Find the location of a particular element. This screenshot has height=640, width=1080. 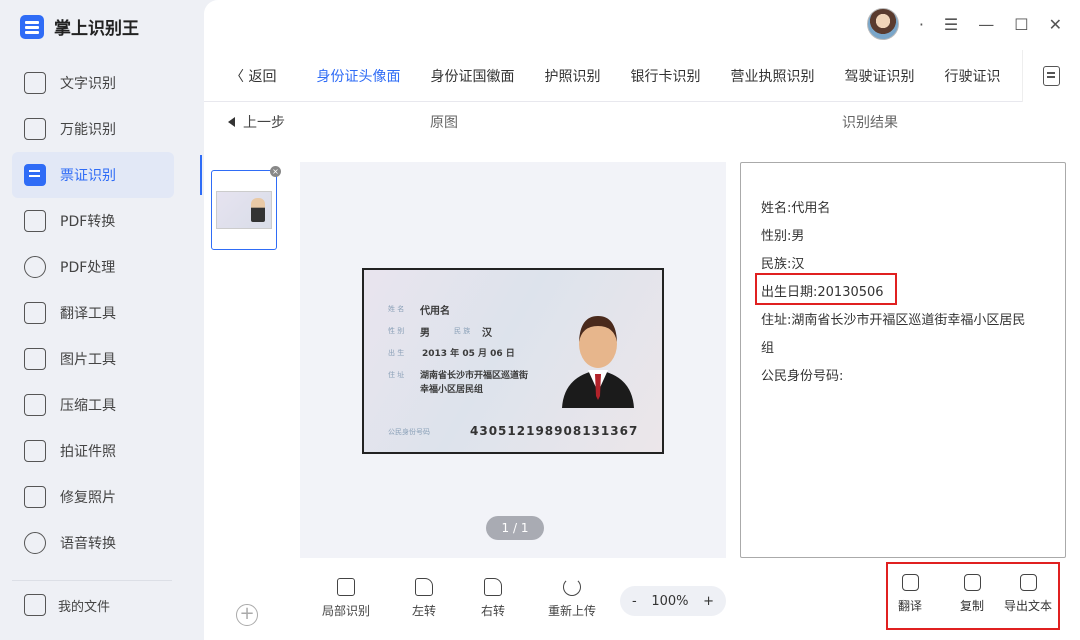

zoom-level: 100% is located at coordinates (670, 601).